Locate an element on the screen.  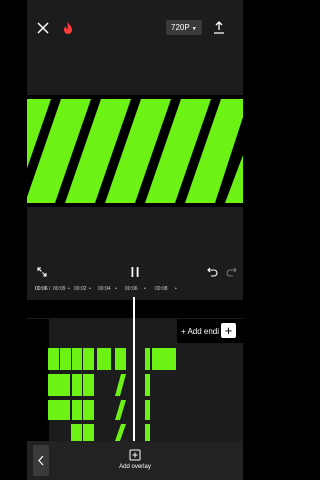
bottom-toolbar: Add overlay is located at coordinates (135, 460).